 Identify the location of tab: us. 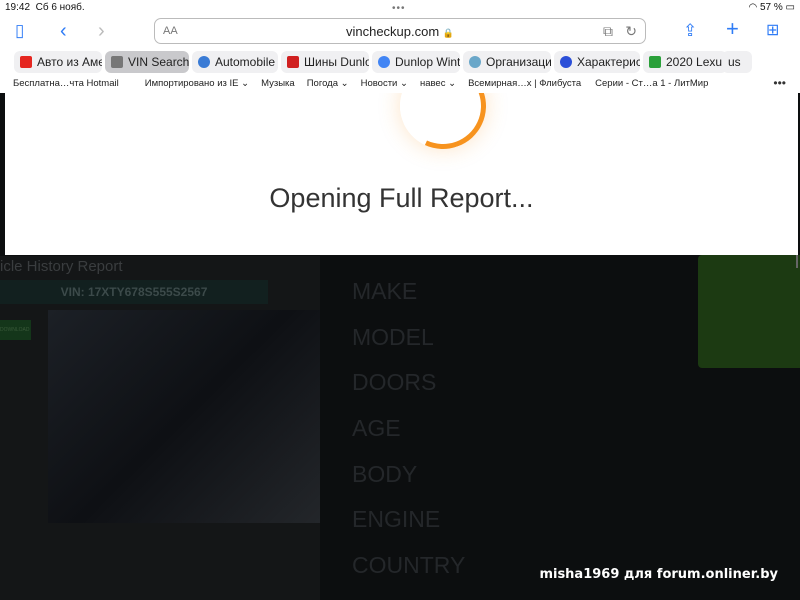
(737, 62).